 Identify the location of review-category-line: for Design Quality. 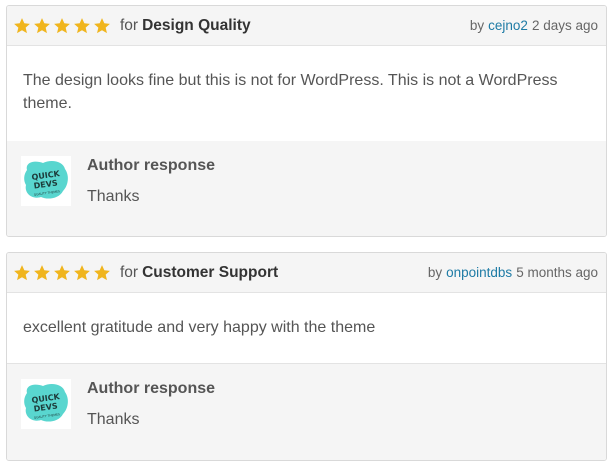
(185, 26).